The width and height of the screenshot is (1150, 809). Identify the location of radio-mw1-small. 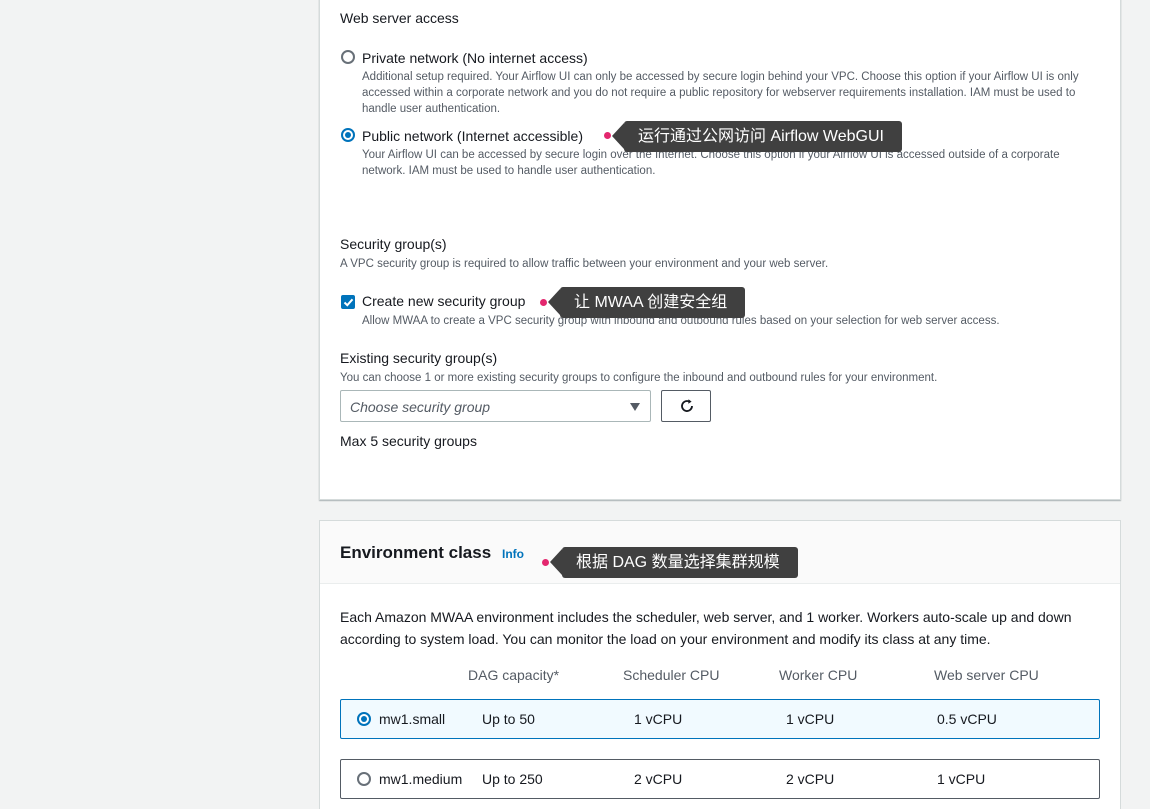
(364, 719).